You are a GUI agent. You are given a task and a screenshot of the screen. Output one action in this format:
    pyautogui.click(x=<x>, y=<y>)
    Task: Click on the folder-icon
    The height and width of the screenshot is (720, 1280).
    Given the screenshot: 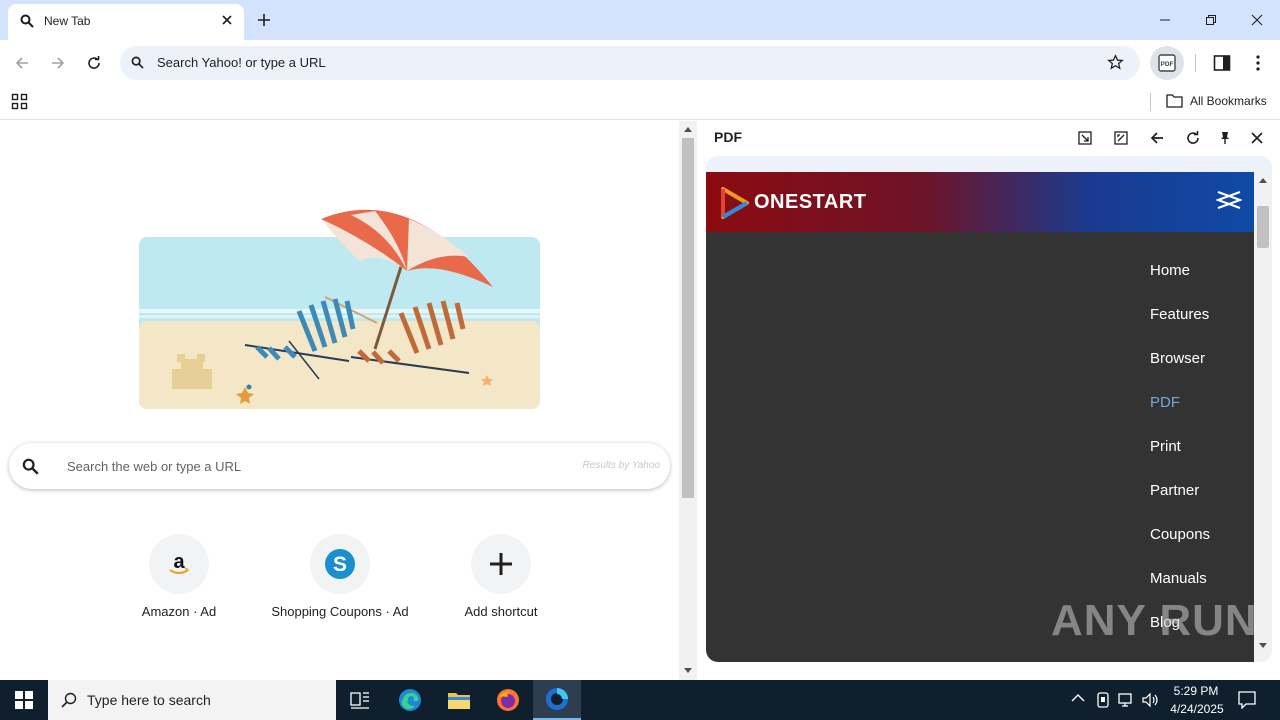 What is the action you would take?
    pyautogui.click(x=1174, y=100)
    